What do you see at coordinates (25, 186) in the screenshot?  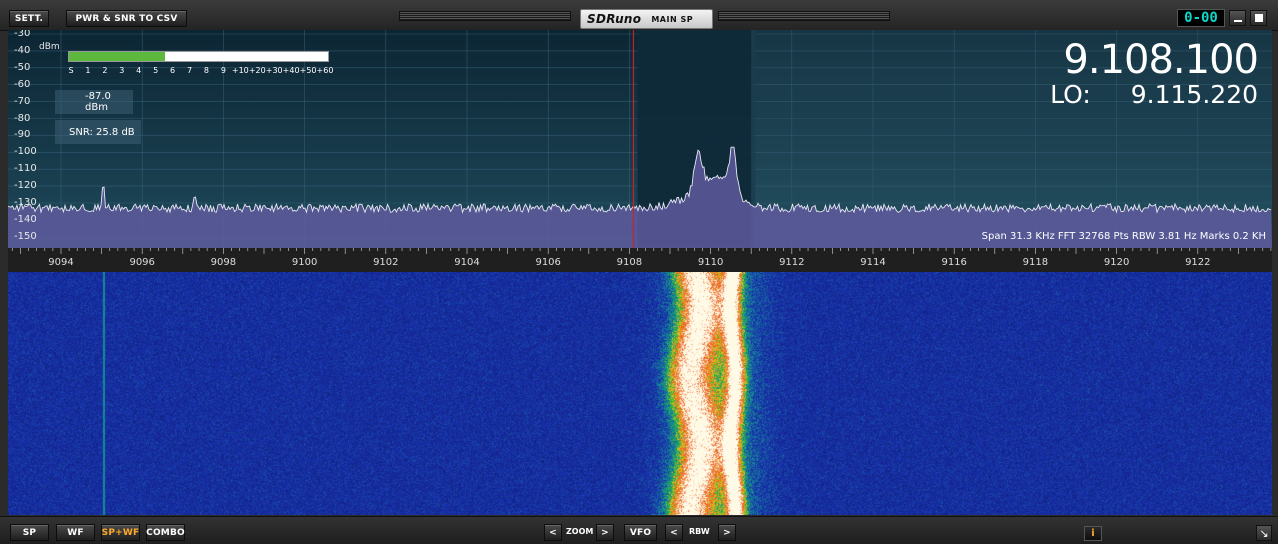 I see `y-axis-label: -120` at bounding box center [25, 186].